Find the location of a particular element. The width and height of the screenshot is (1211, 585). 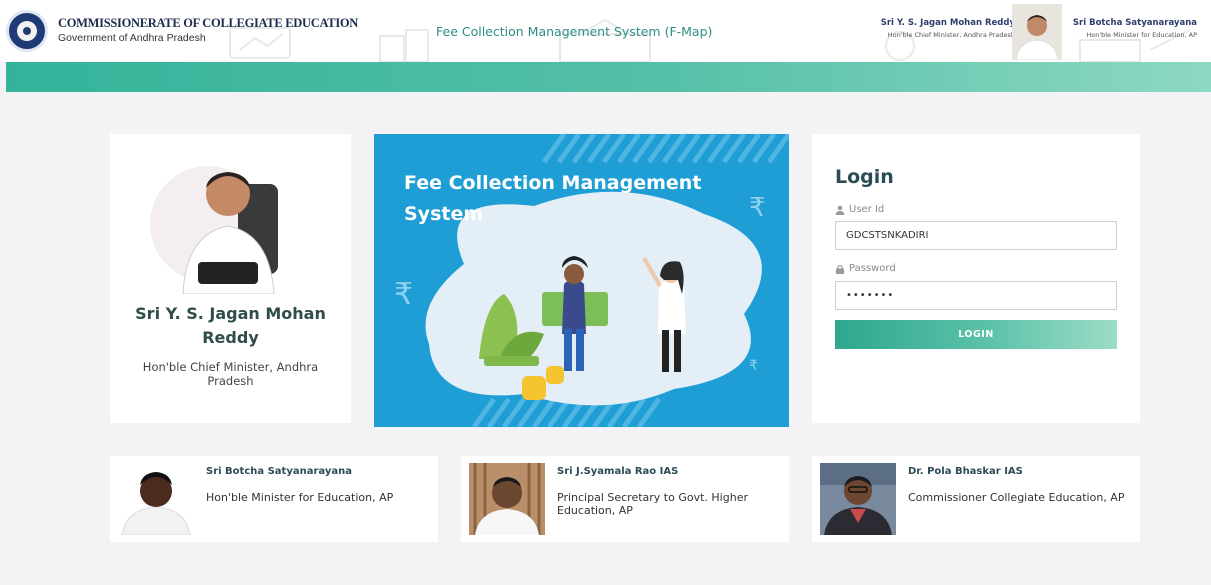

password-label: Password is located at coordinates (865, 268).